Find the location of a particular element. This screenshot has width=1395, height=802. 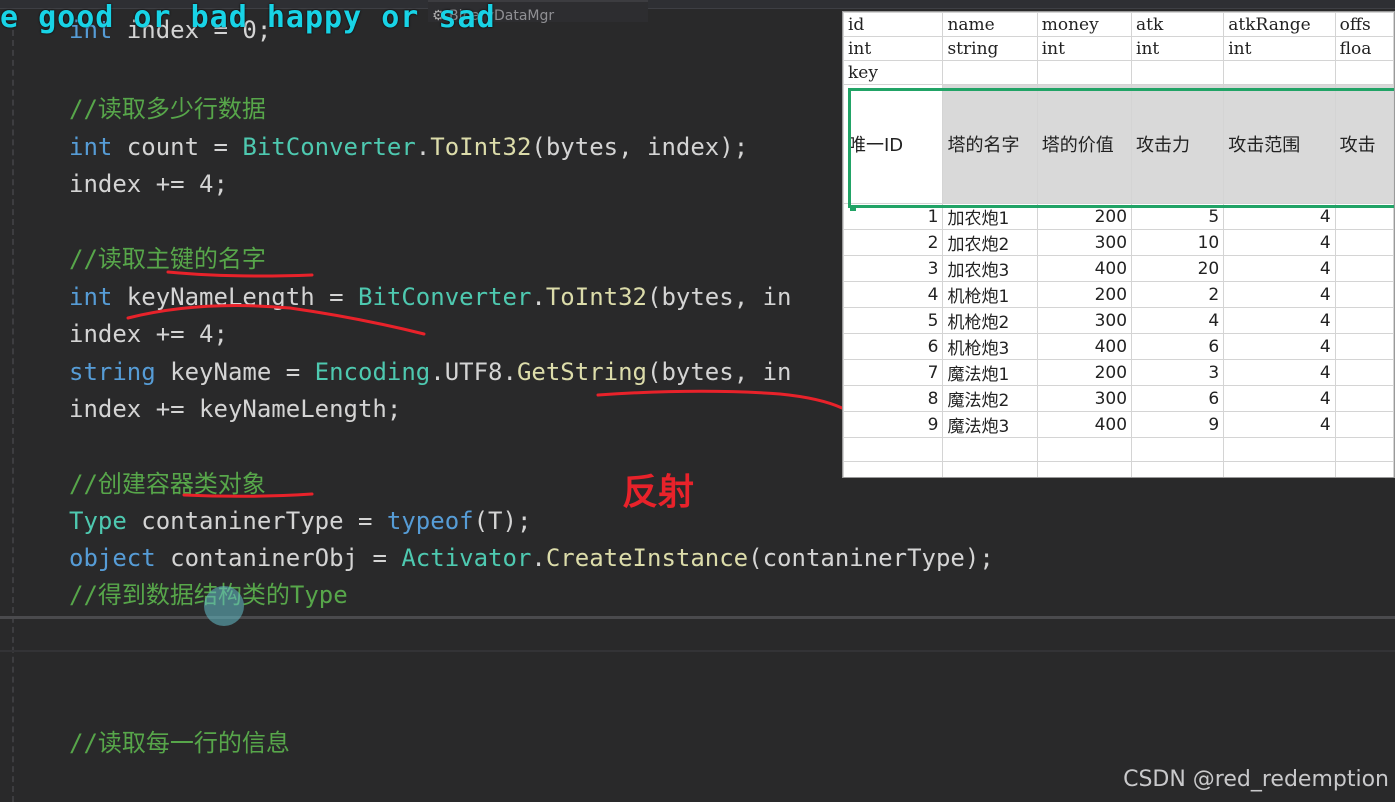

sheet-cell: 机枪炮3 is located at coordinates (990, 346).